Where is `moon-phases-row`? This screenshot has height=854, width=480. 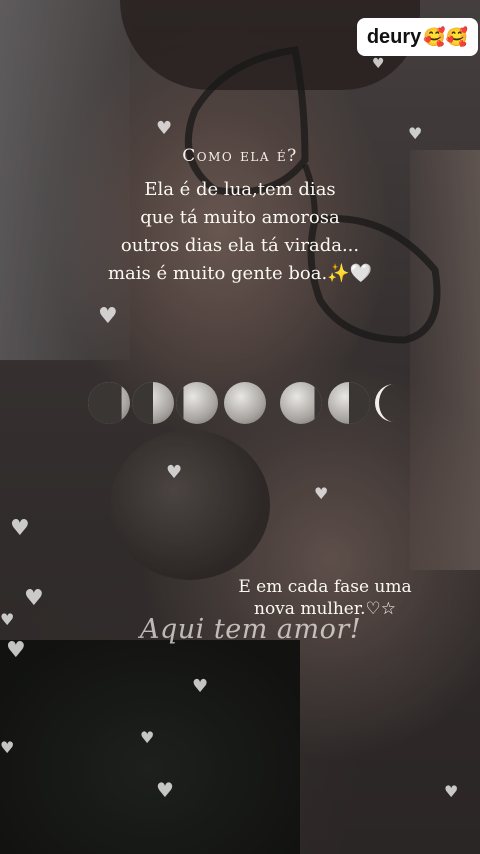 moon-phases-row is located at coordinates (248, 404).